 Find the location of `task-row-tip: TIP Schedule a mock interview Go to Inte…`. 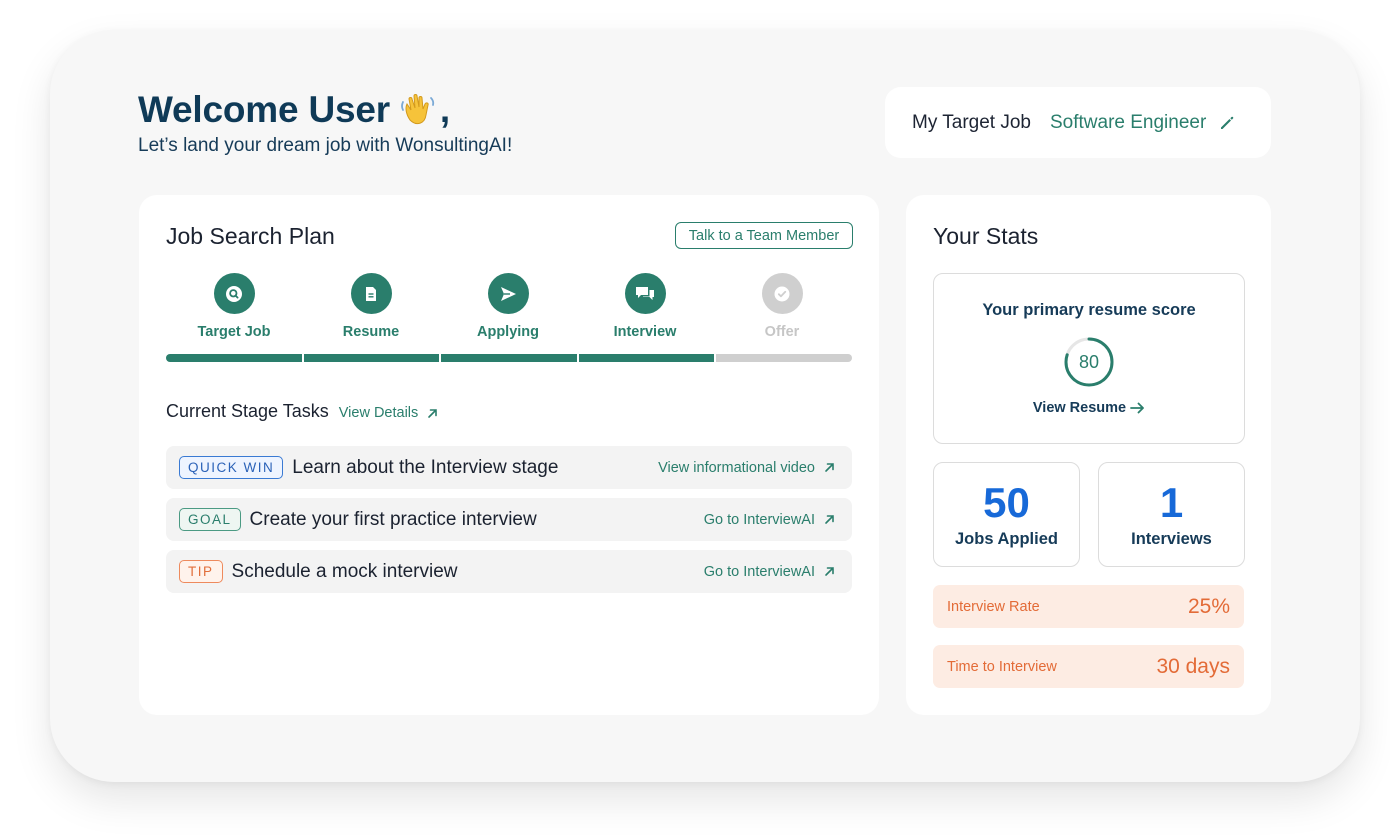

task-row-tip: TIP Schedule a mock interview Go to Inte… is located at coordinates (509, 571).